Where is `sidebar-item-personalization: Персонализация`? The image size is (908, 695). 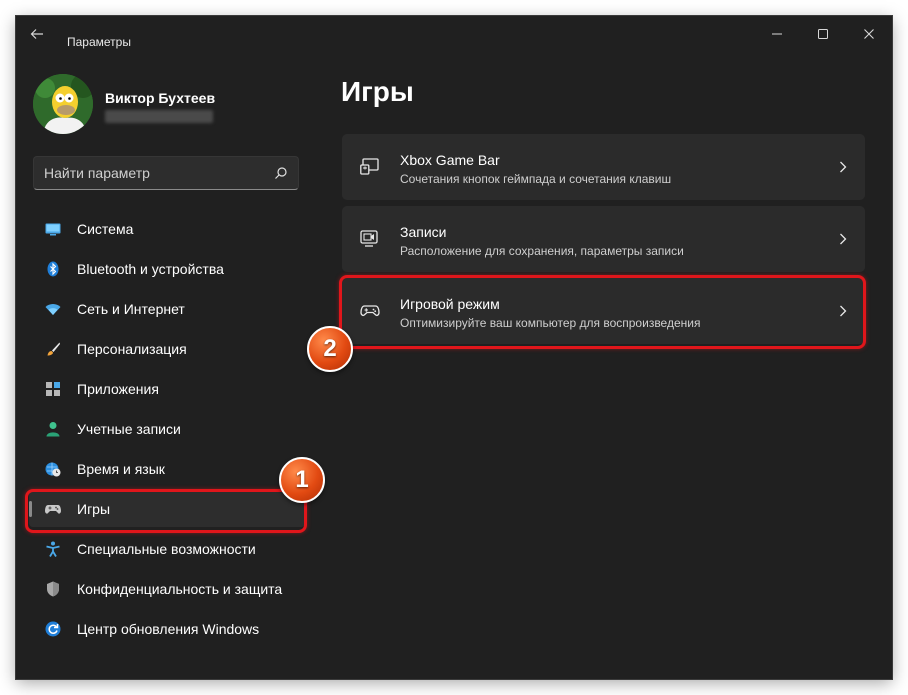
sidebar-item-personalization: Персонализация is located at coordinates (167, 349).